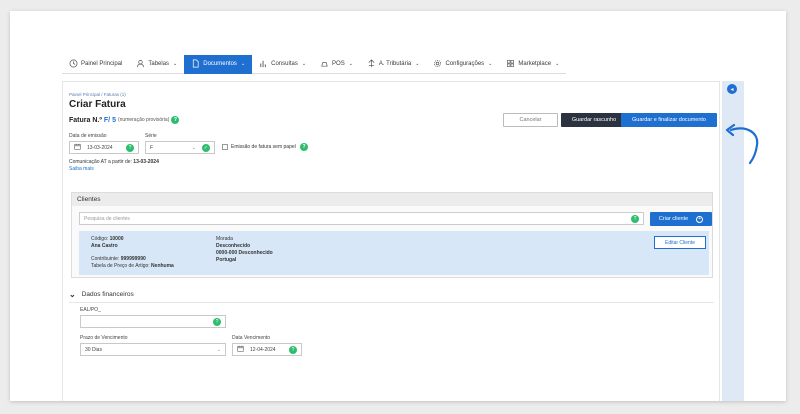  I want to click on paperless-label: Emissão de fatura sem papel, so click(263, 147).